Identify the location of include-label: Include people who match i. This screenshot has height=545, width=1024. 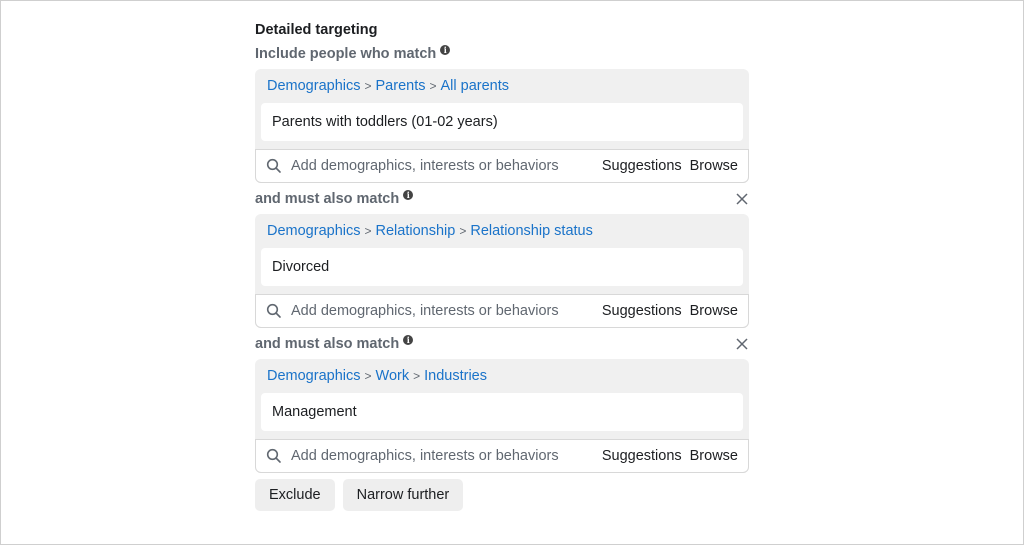
(502, 54).